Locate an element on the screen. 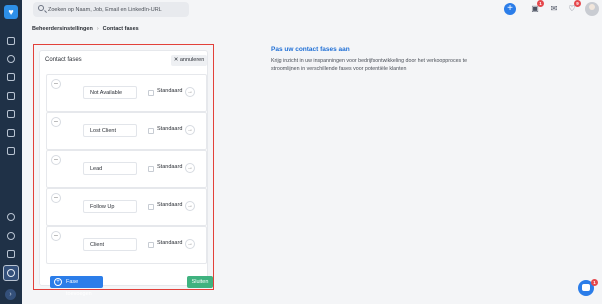 Image resolution: width=602 pixels, height=304 pixels. sidebar: ♥ › is located at coordinates (11, 152).